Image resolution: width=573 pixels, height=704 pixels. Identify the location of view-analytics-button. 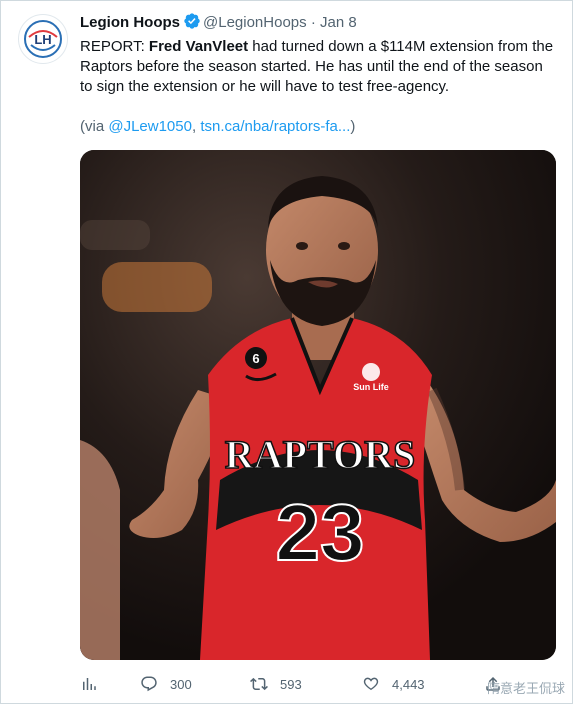
(89, 684).